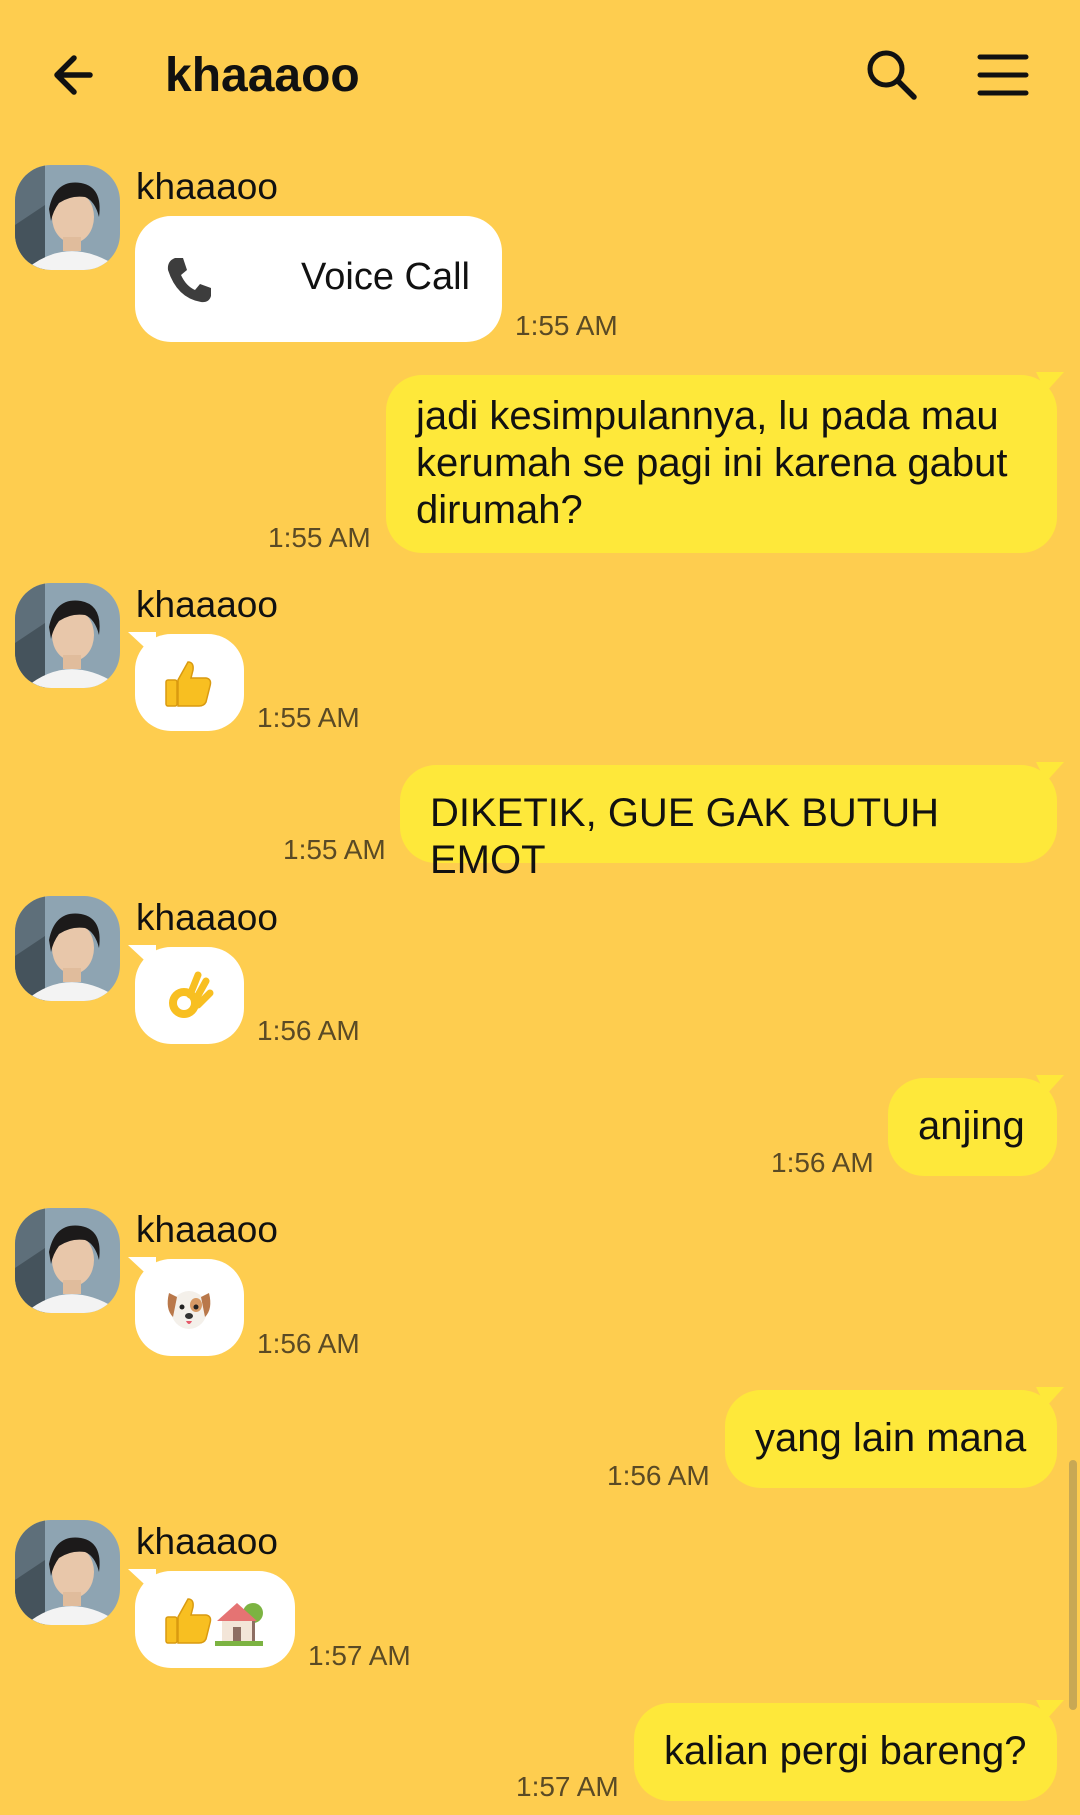  Describe the element at coordinates (385, 277) in the screenshot. I see `voice-call-label: Voice Call` at that location.